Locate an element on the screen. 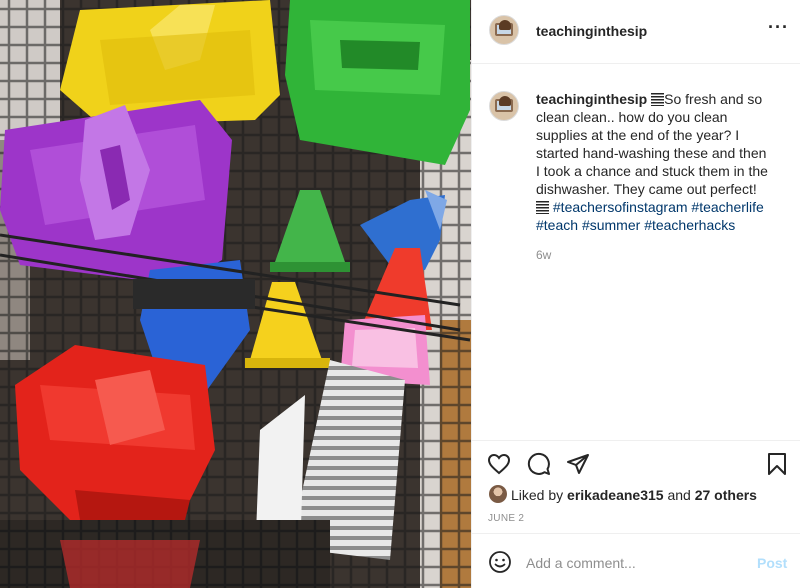 The width and height of the screenshot is (800, 588). caption-avatar is located at coordinates (504, 106).